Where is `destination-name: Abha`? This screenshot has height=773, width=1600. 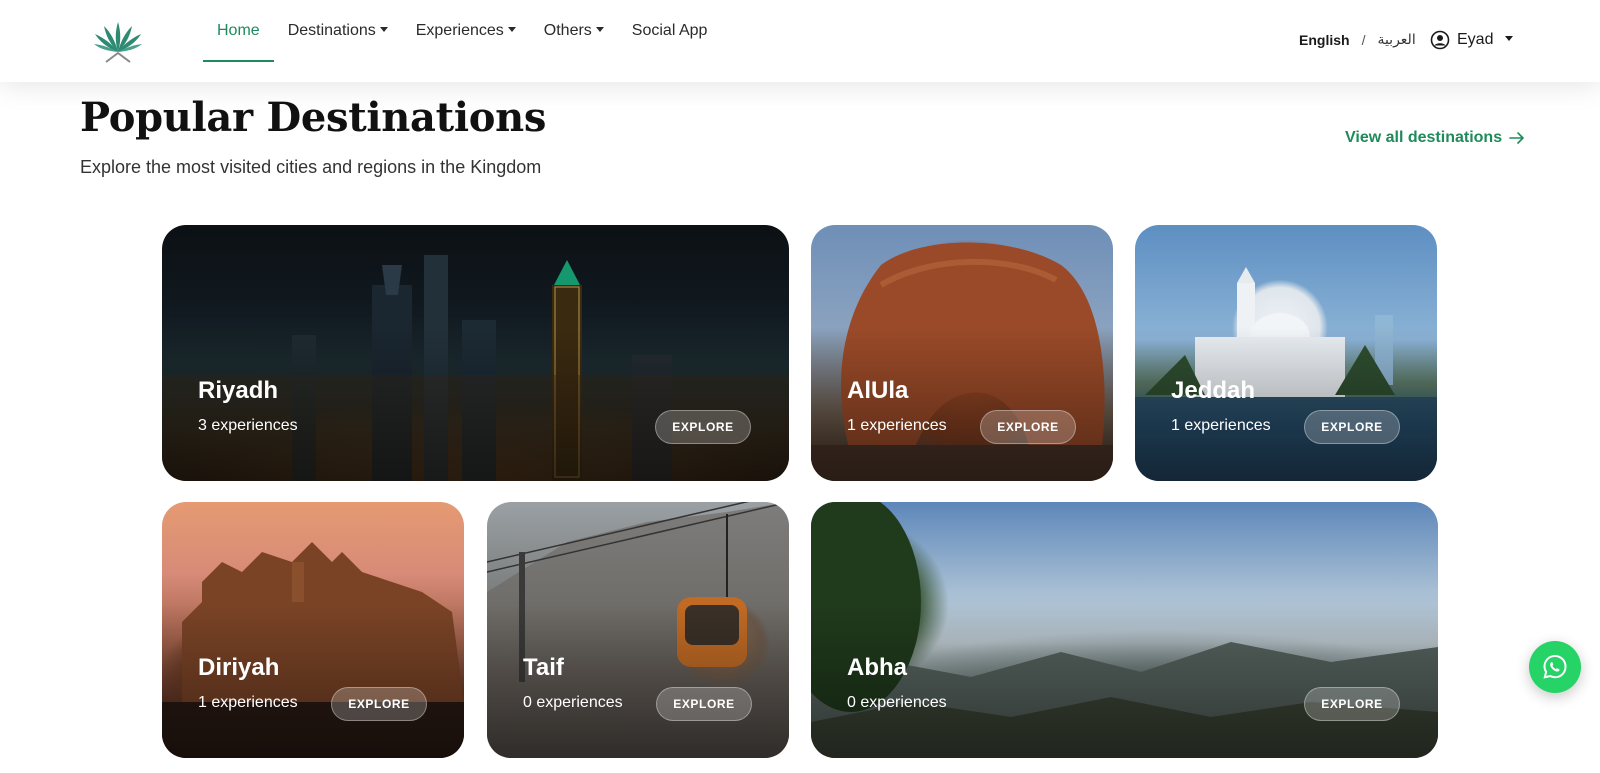
destination-name: Abha is located at coordinates (877, 667).